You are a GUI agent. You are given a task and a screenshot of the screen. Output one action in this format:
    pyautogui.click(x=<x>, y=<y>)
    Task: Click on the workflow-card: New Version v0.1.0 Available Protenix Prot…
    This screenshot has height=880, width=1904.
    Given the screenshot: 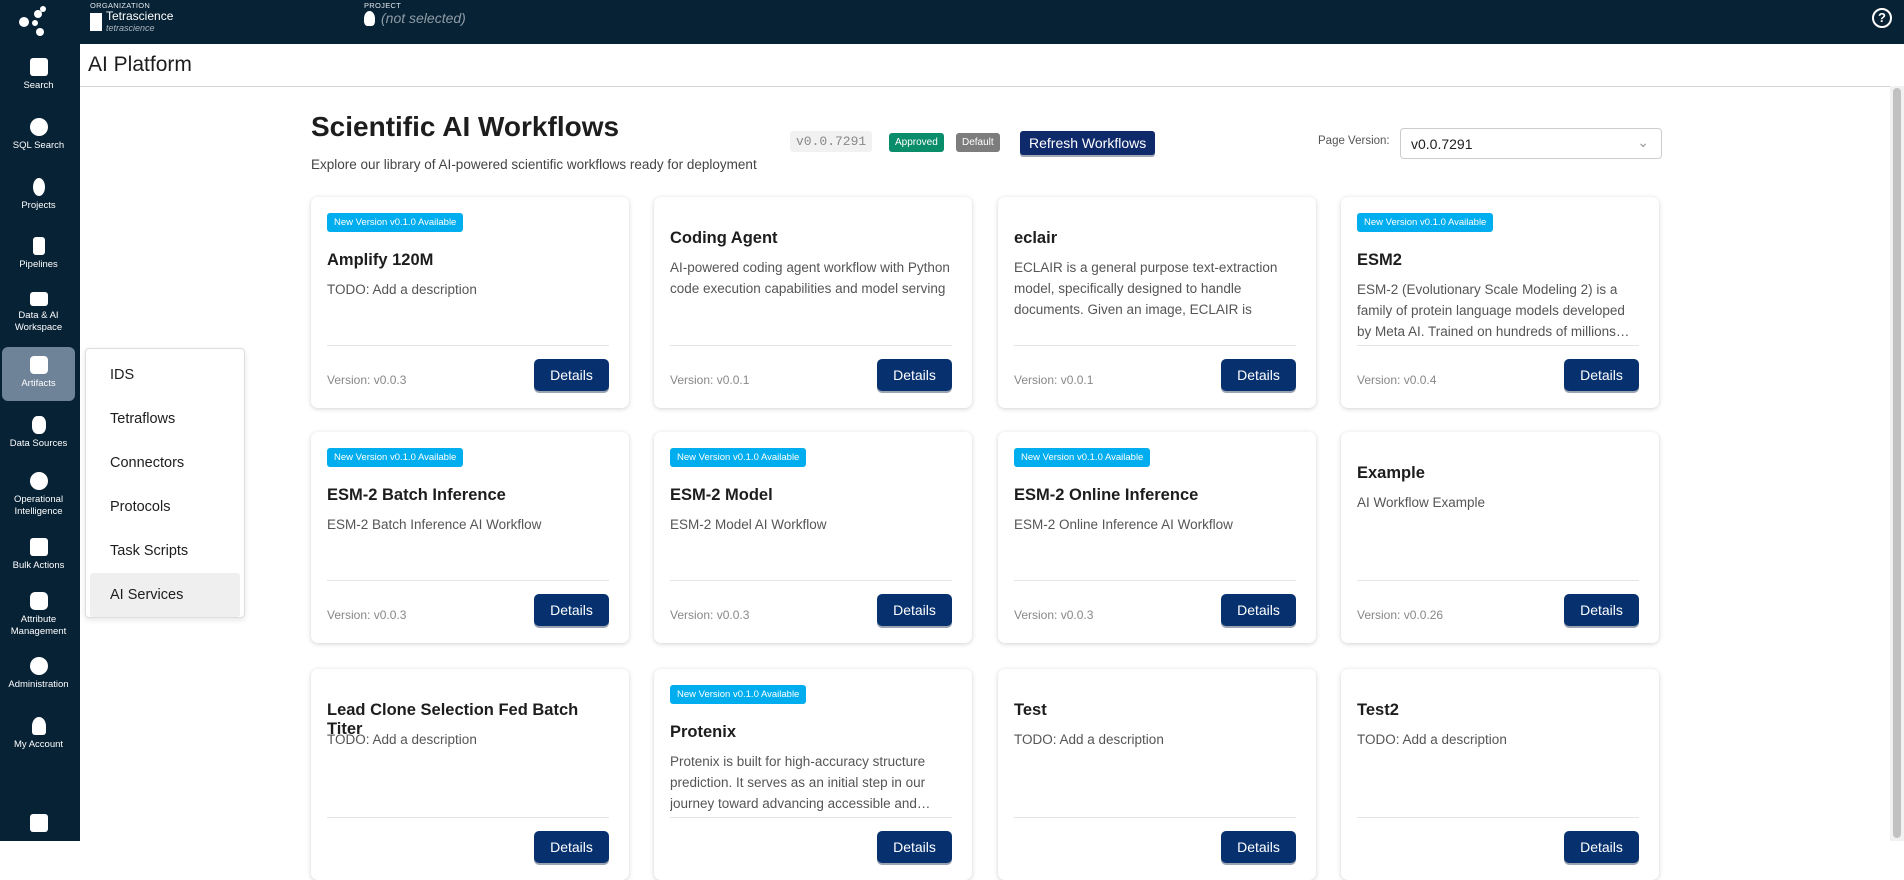 What is the action you would take?
    pyautogui.click(x=813, y=774)
    